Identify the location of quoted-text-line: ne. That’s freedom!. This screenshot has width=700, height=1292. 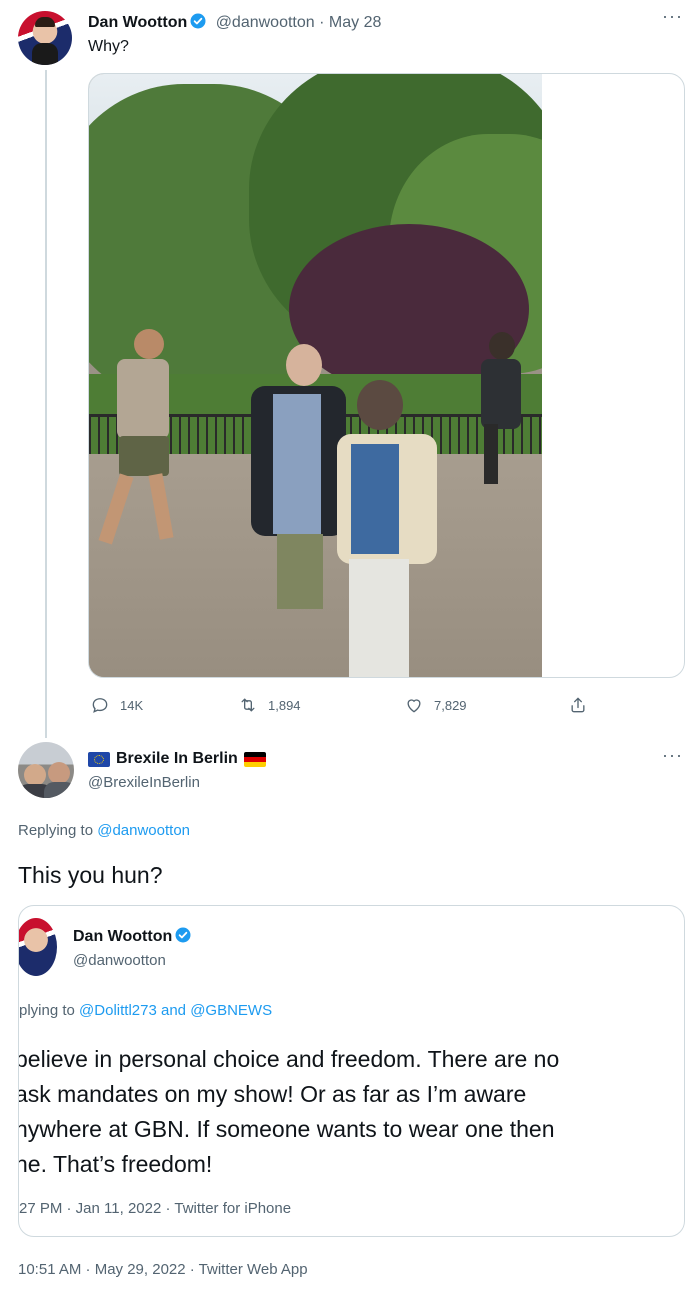
(115, 1164).